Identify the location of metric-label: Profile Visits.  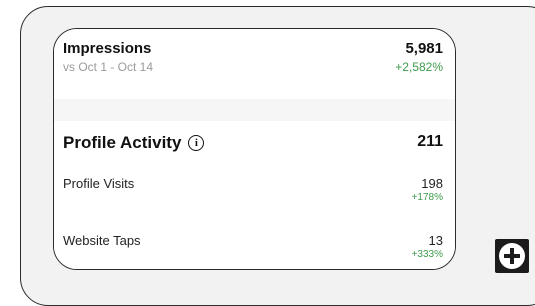
(99, 183).